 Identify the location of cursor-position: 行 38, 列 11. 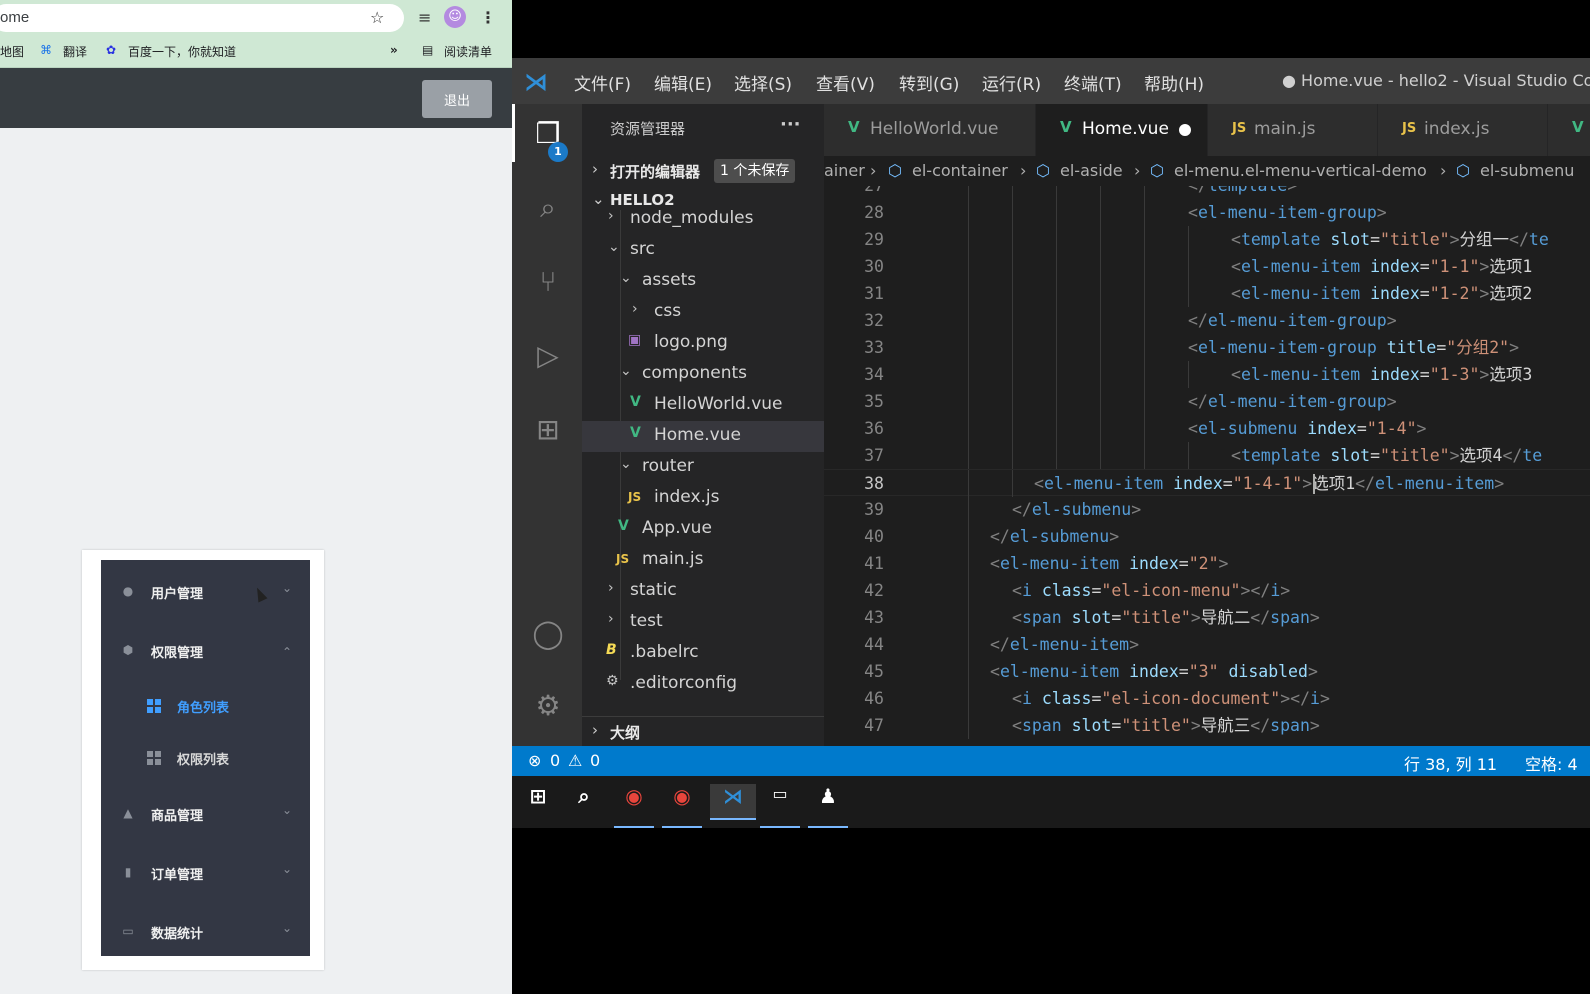
(1450, 763).